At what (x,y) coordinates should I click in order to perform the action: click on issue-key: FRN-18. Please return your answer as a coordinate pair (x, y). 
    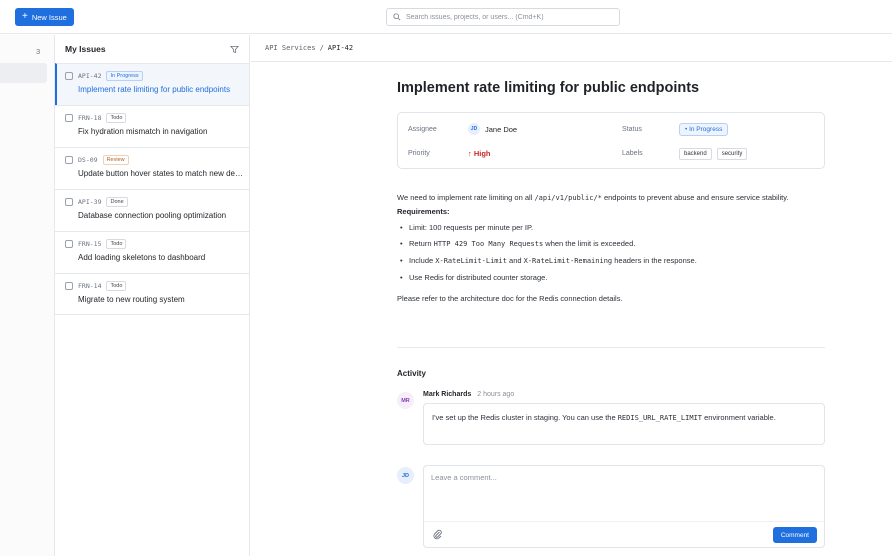
    Looking at the image, I should click on (90, 118).